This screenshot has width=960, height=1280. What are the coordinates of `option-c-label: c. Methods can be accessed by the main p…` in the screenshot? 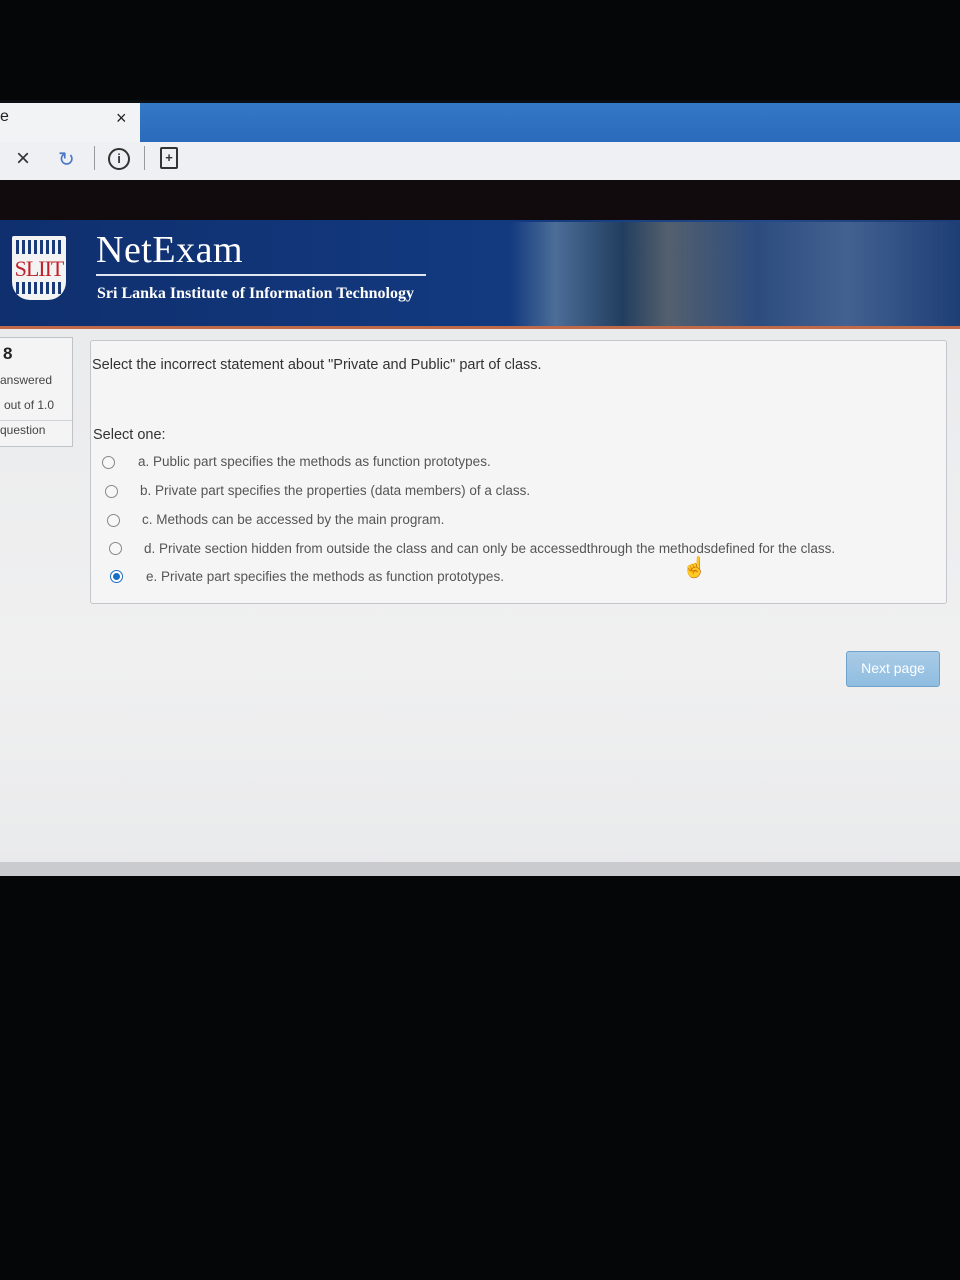 It's located at (293, 519).